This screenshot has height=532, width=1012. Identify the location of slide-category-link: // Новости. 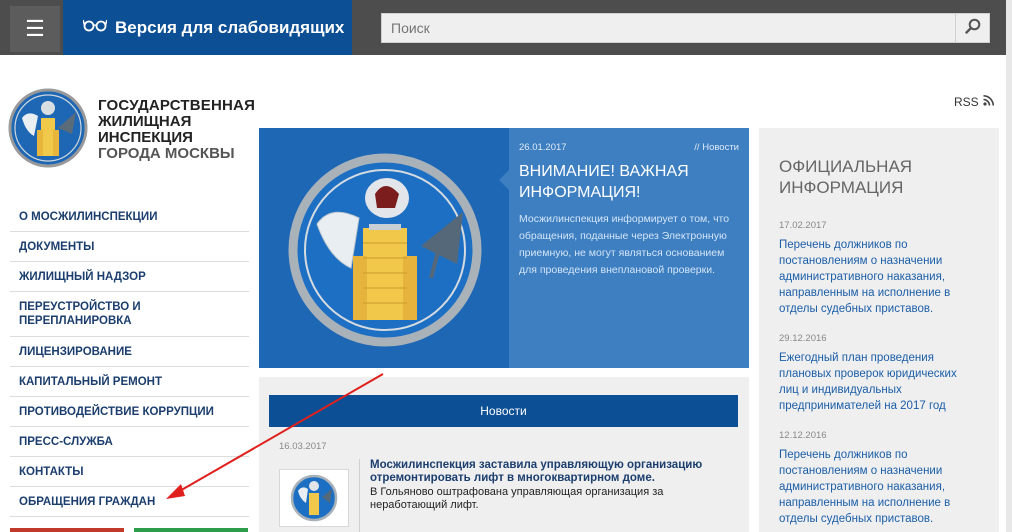
(716, 147).